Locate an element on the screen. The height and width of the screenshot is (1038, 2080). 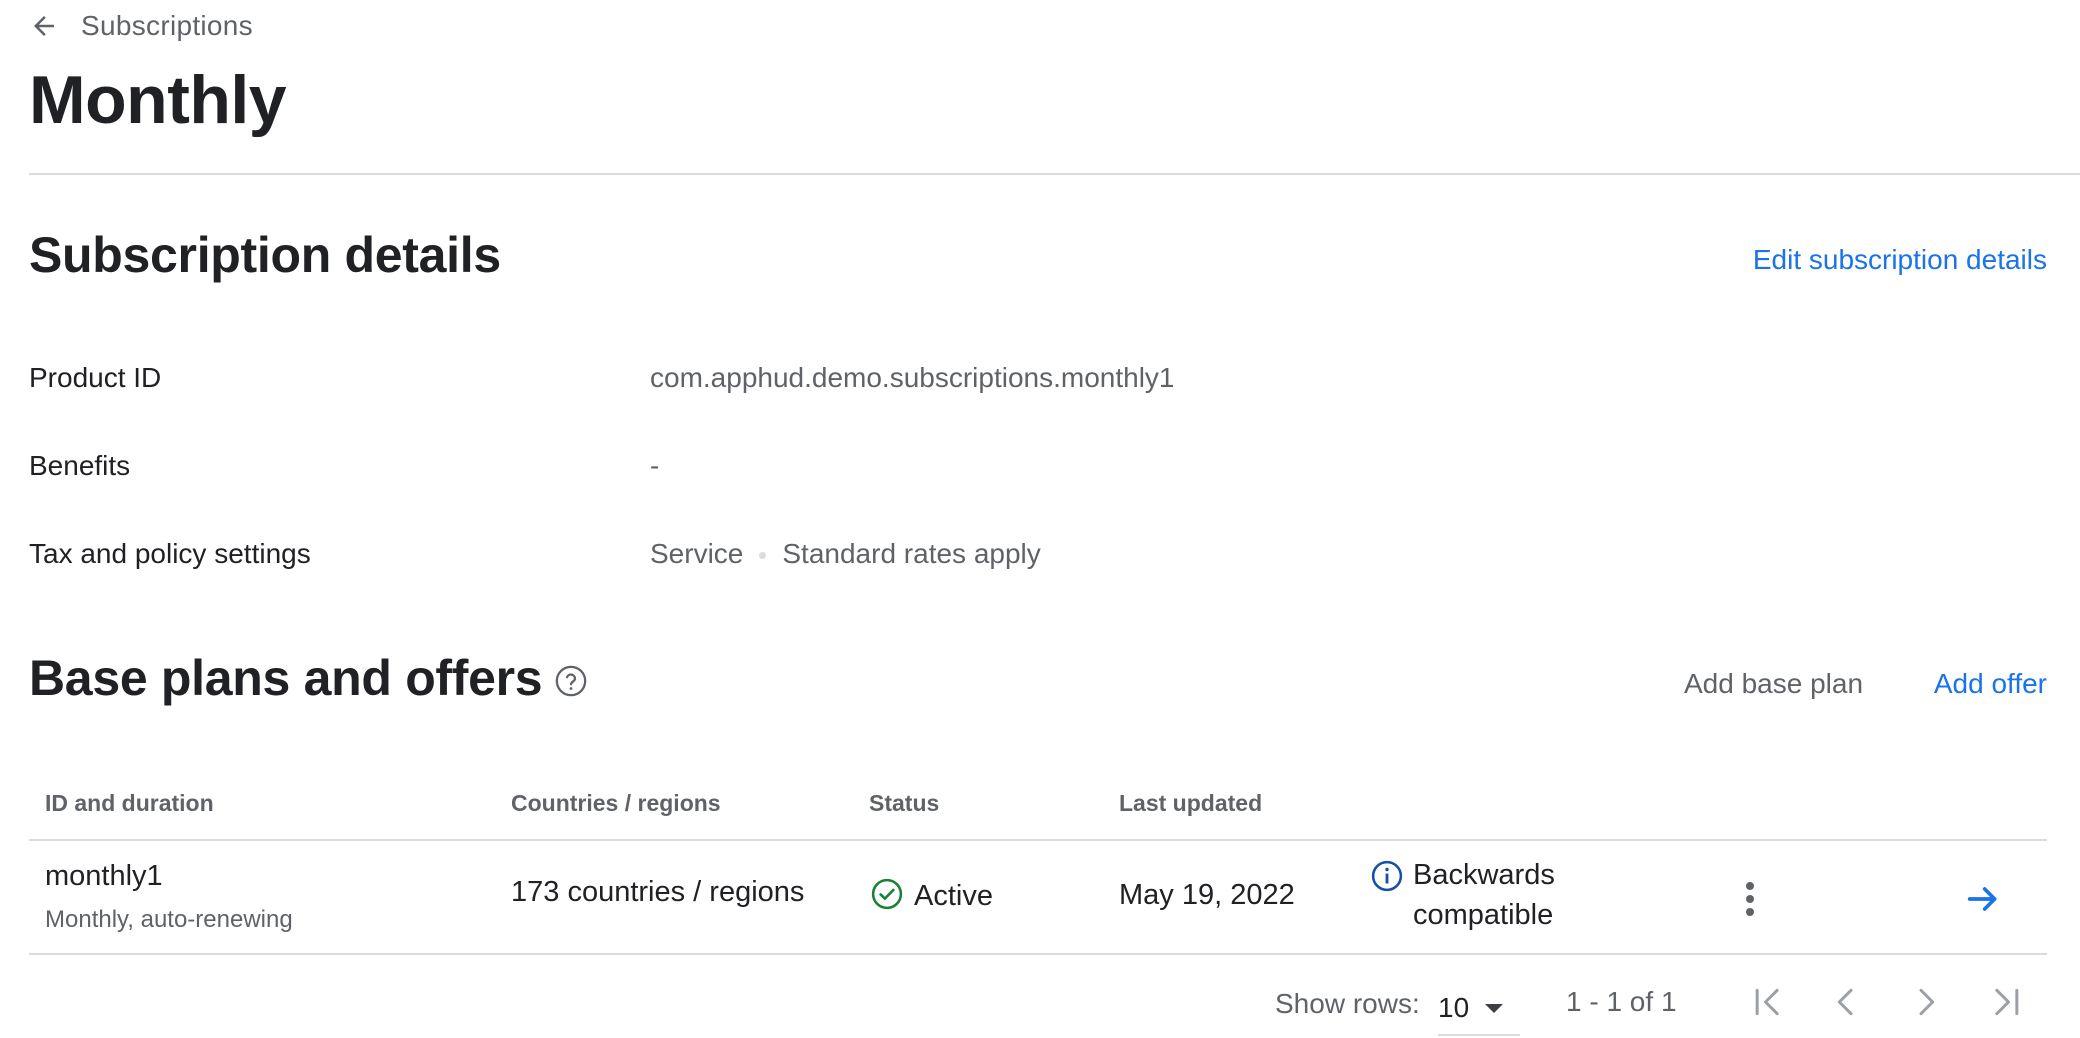
column-header-countries: Countries / regions is located at coordinates (616, 803).